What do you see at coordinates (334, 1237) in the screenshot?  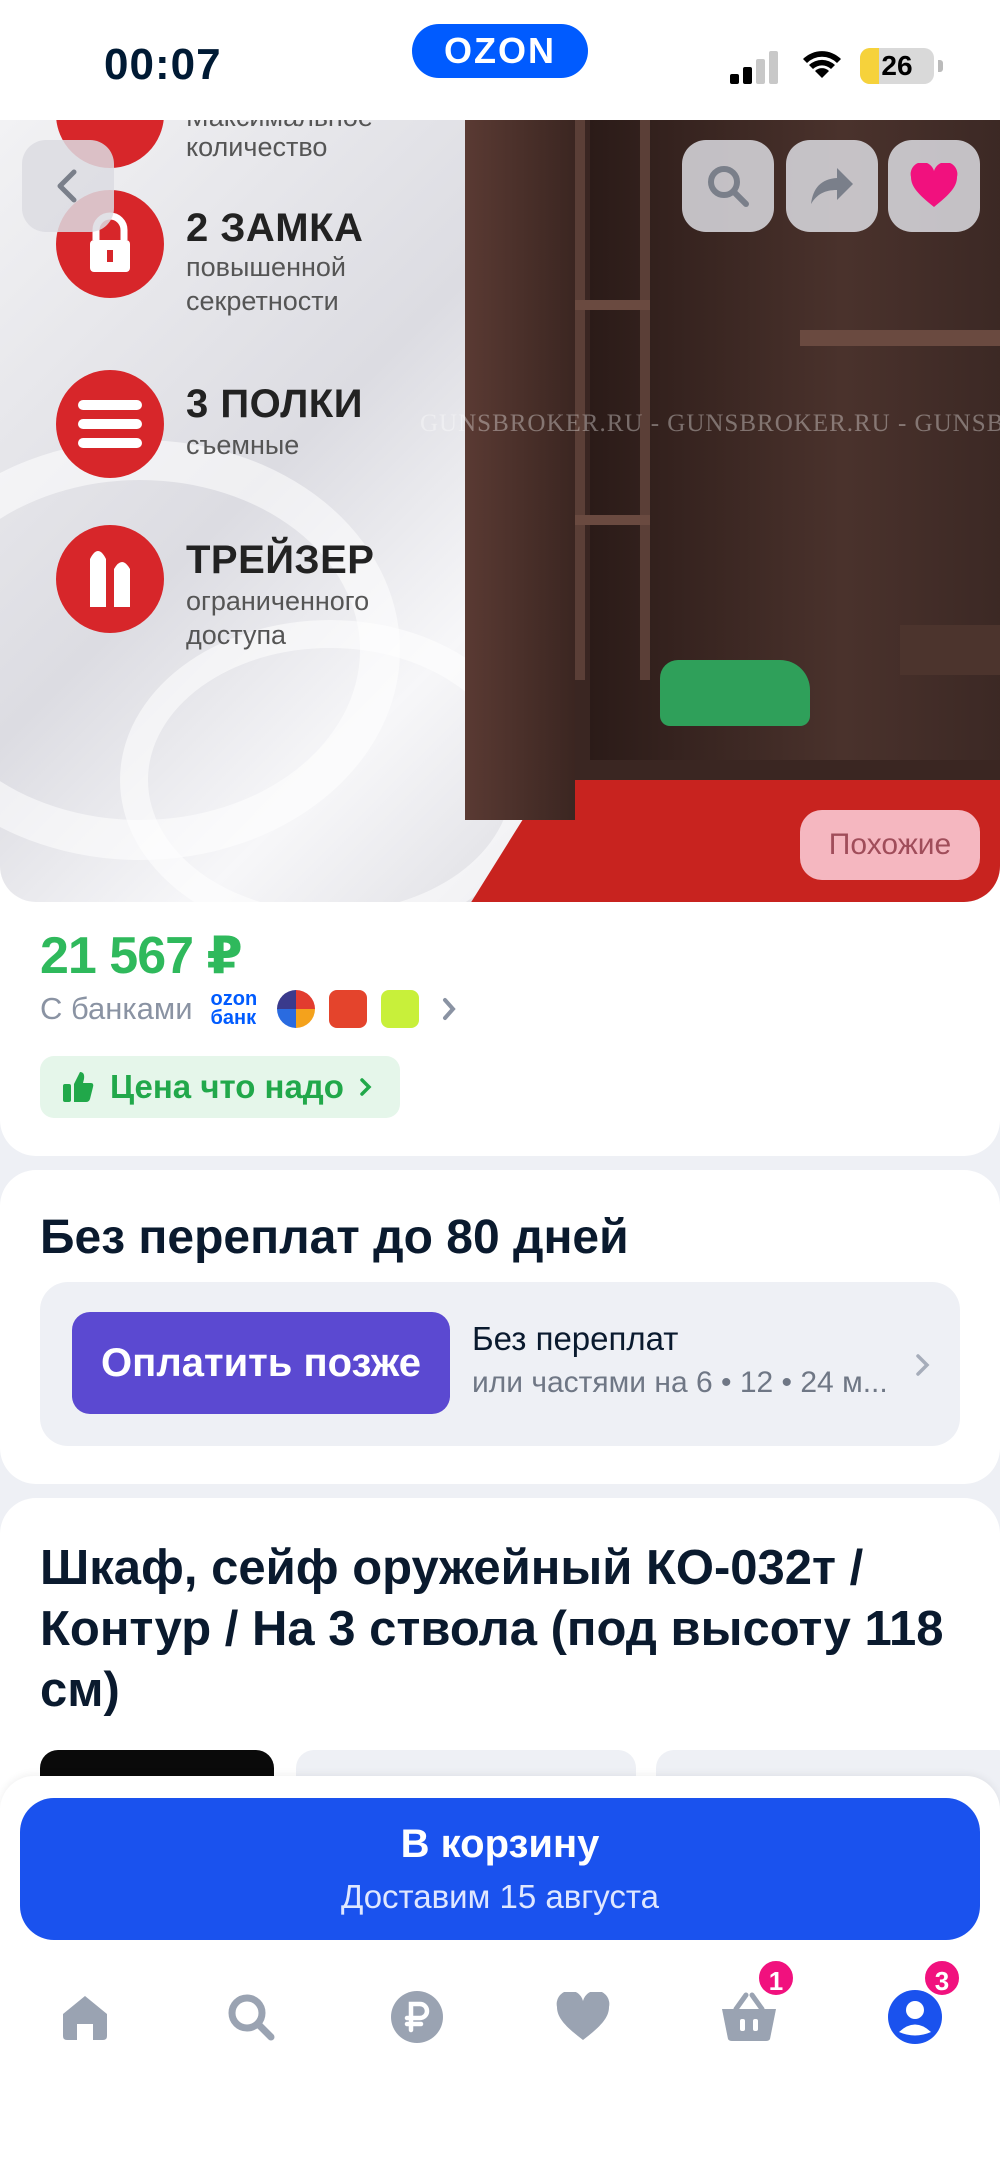 I see `bnpl-title: Без переплат до 80 дней` at bounding box center [334, 1237].